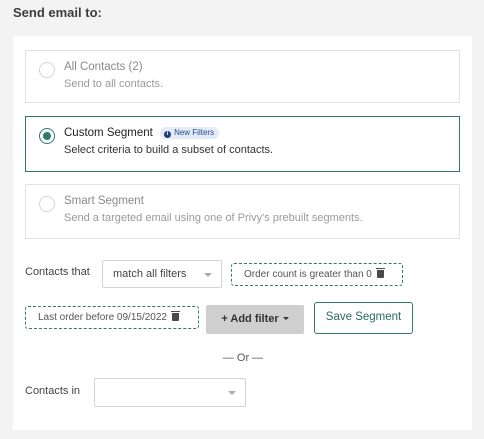 The height and width of the screenshot is (439, 484). Describe the element at coordinates (194, 132) in the screenshot. I see `badge-label: New Filters` at that location.